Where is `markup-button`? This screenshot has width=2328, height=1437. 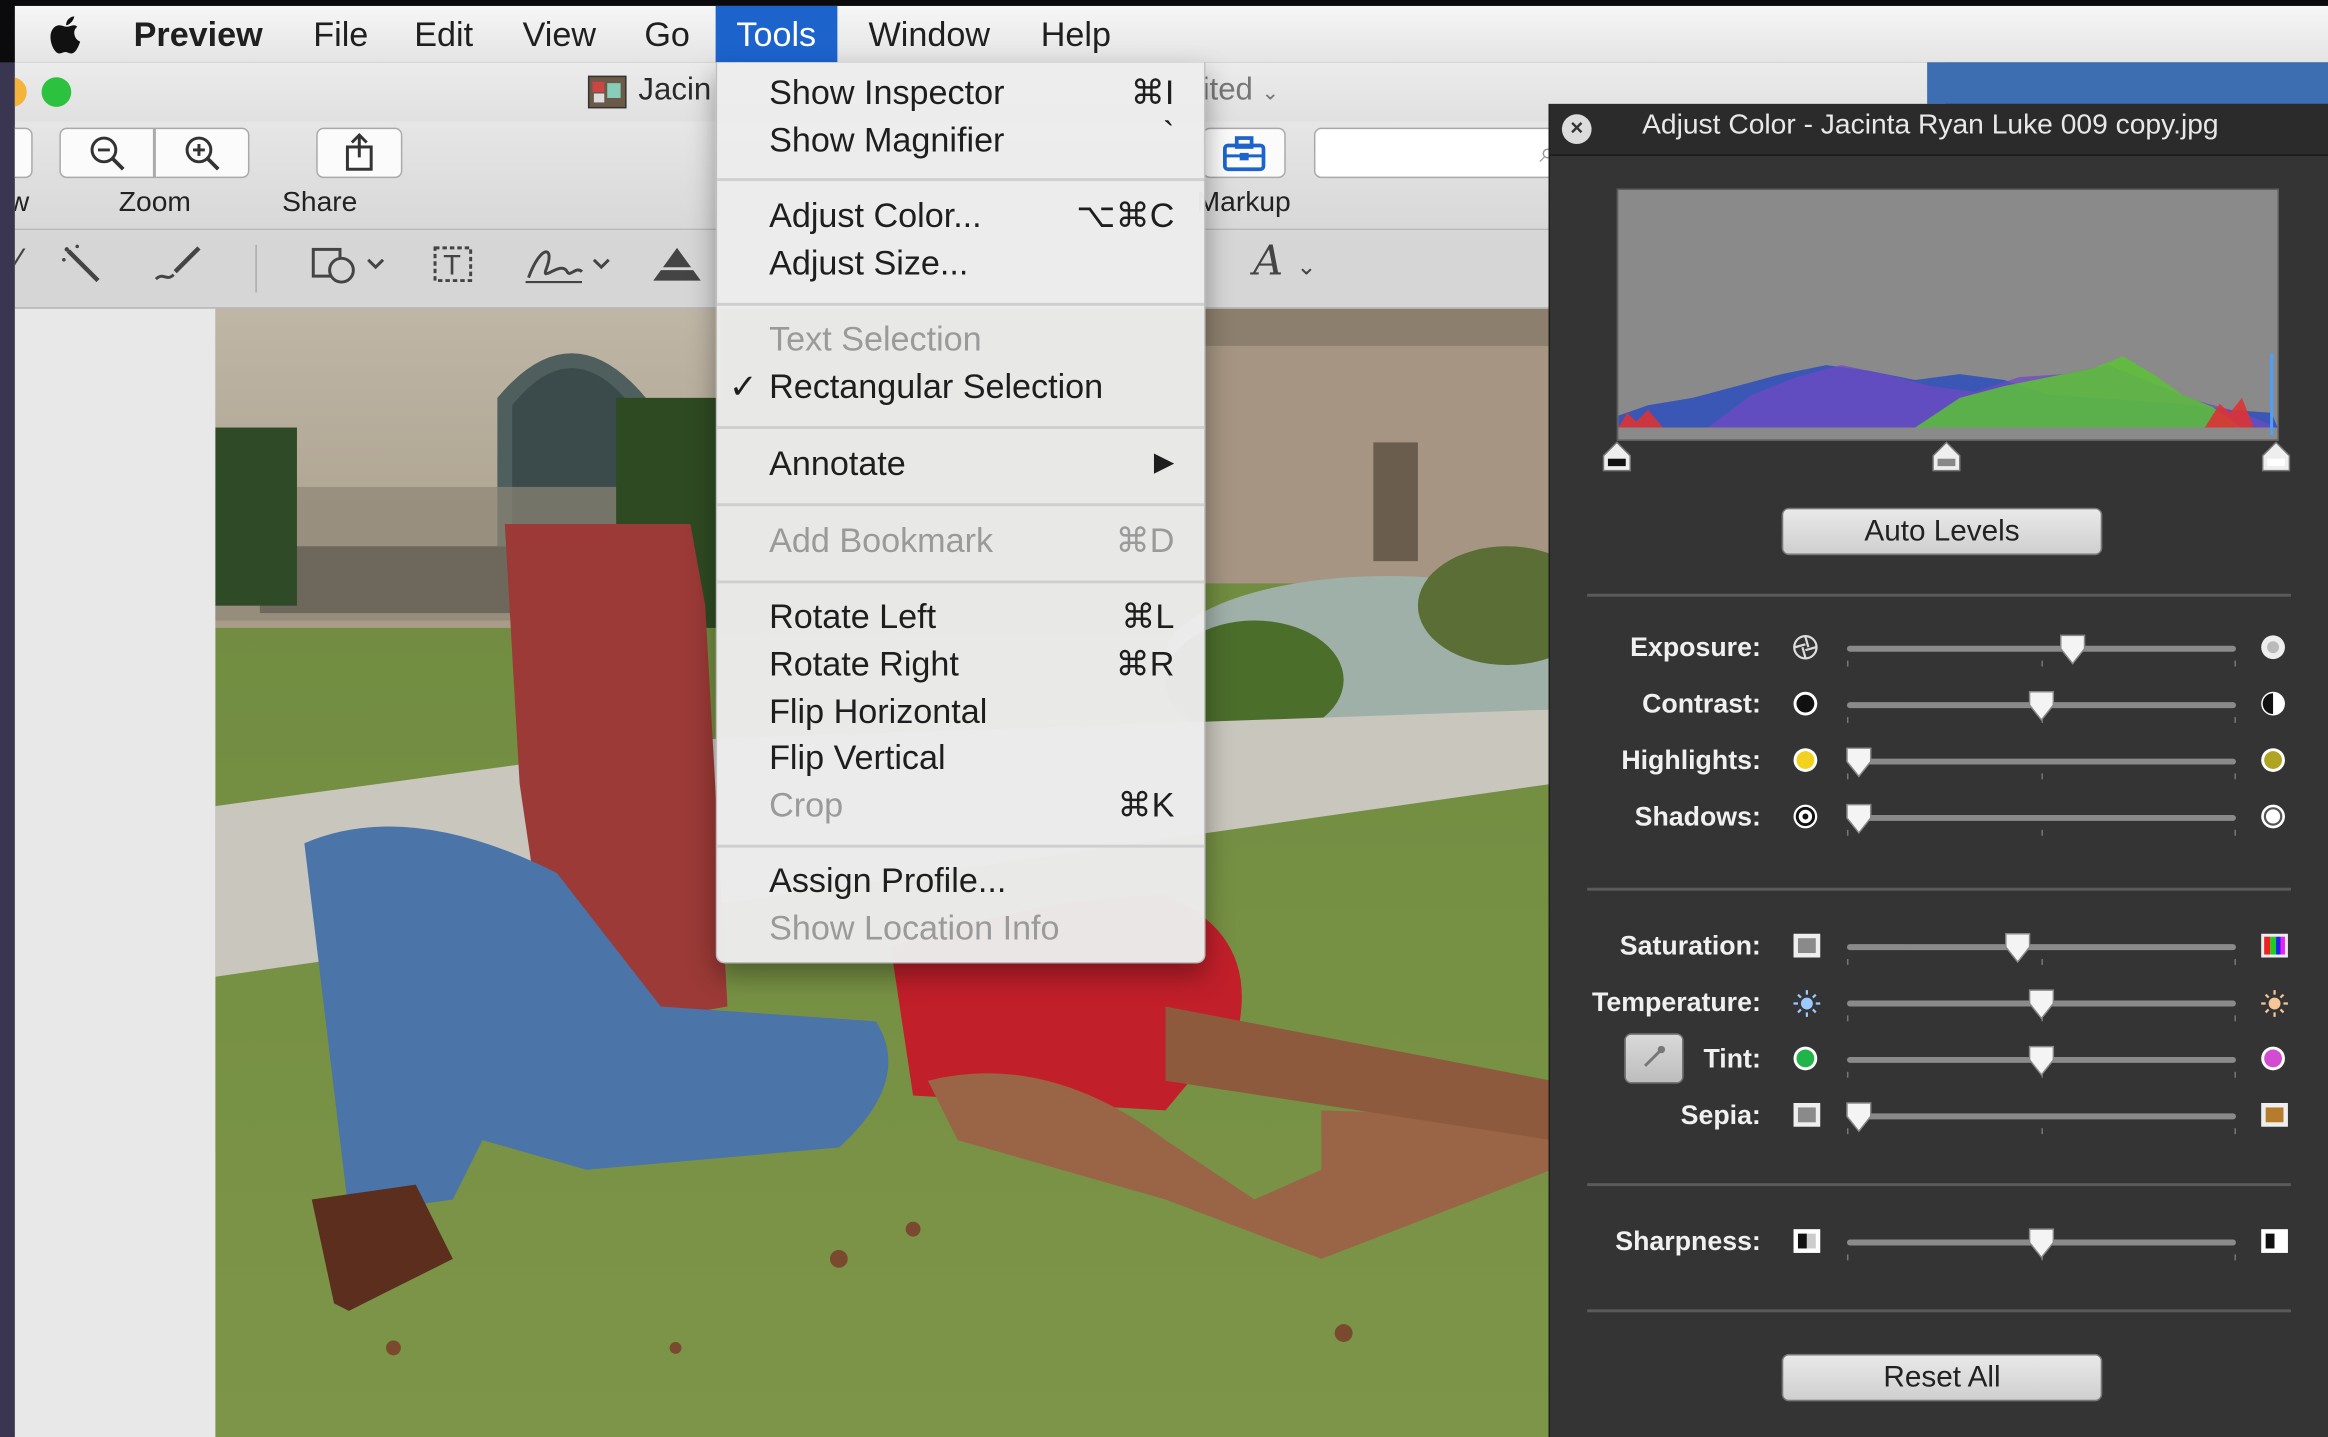 markup-button is located at coordinates (1244, 153).